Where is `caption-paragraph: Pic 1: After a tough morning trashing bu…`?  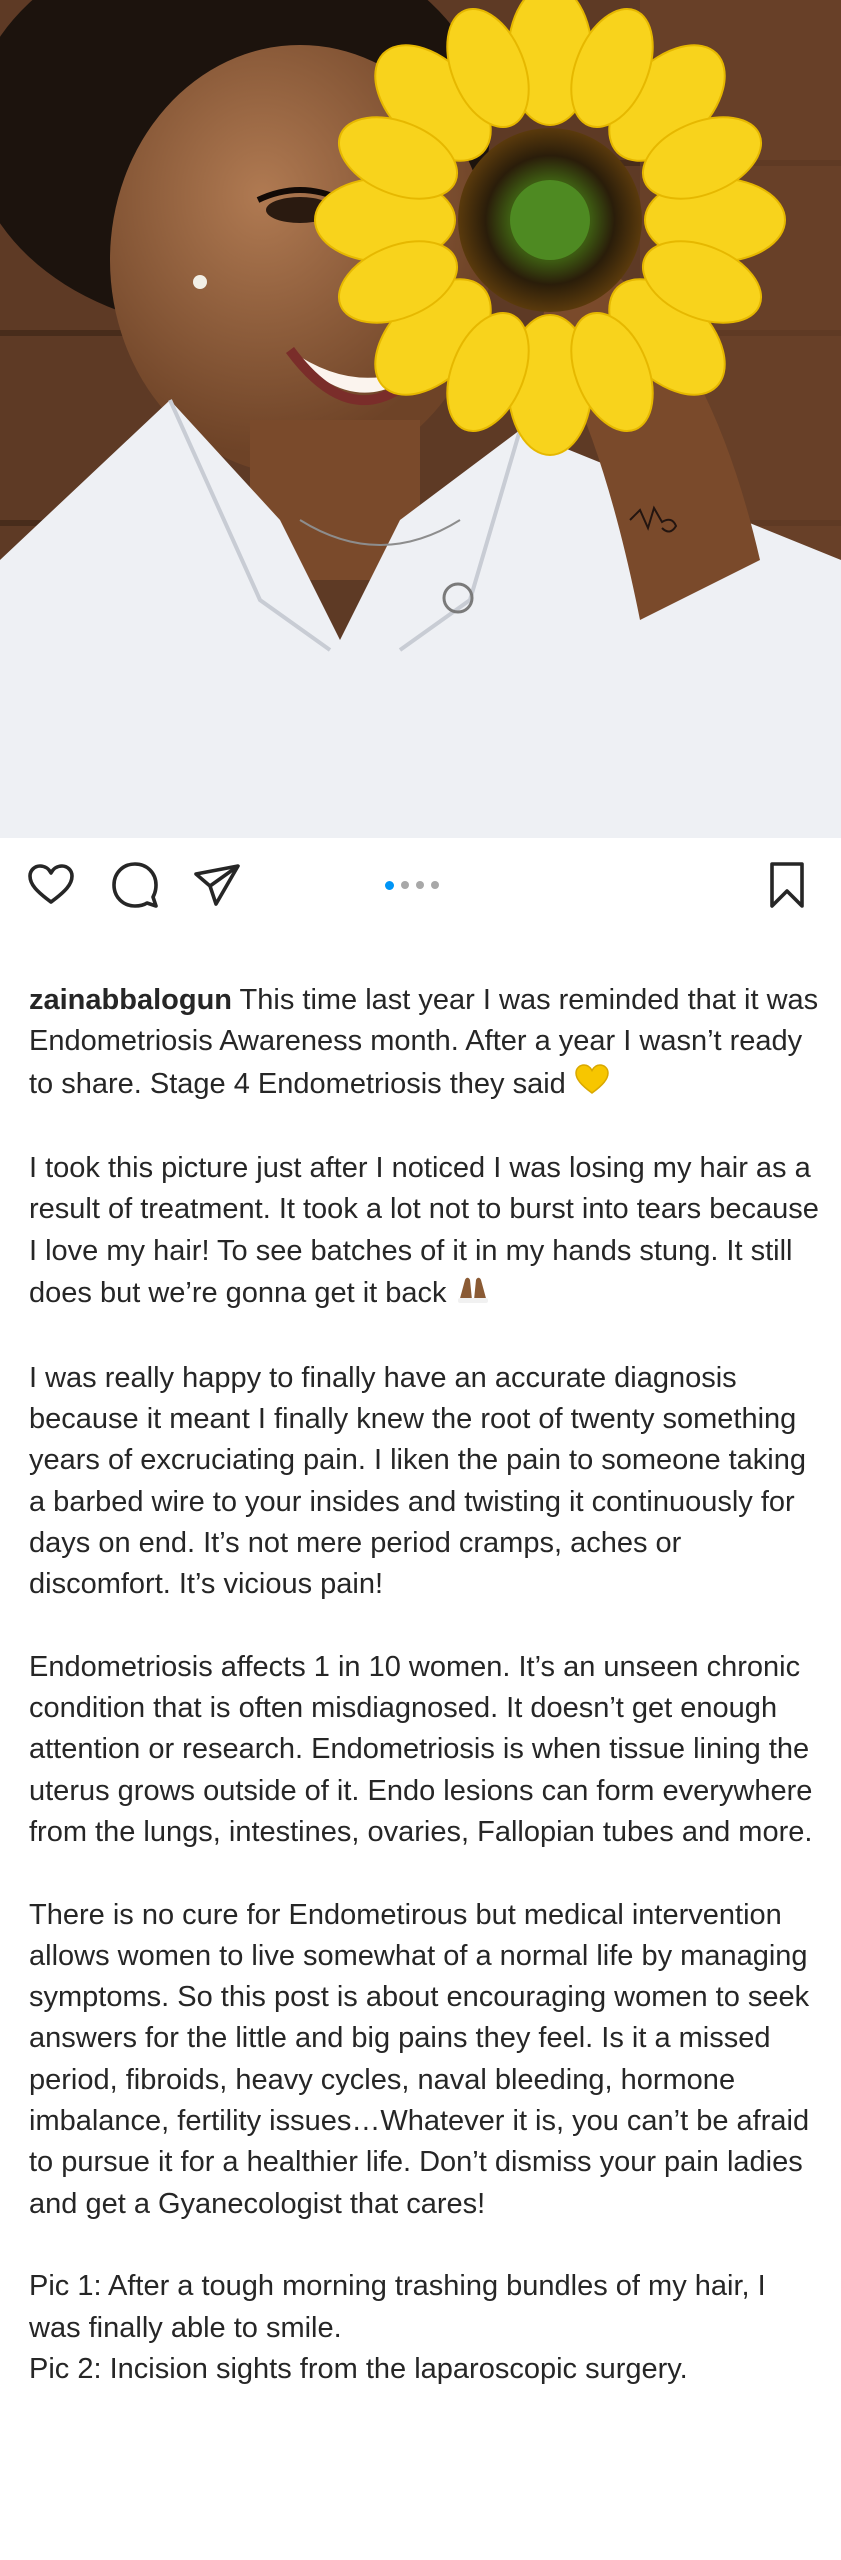 caption-paragraph: Pic 1: After a tough morning trashing bu… is located at coordinates (424, 2328).